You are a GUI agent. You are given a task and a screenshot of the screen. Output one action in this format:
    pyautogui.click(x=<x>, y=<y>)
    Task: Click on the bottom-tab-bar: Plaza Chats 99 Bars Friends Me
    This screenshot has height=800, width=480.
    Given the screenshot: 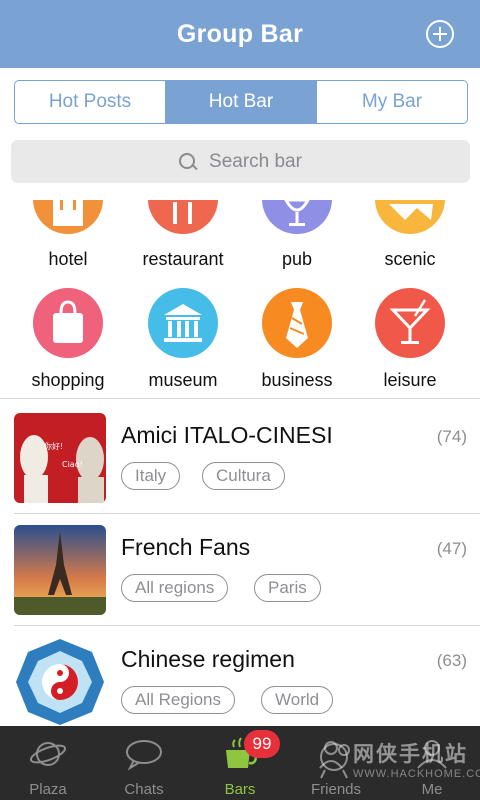 What is the action you would take?
    pyautogui.click(x=240, y=763)
    